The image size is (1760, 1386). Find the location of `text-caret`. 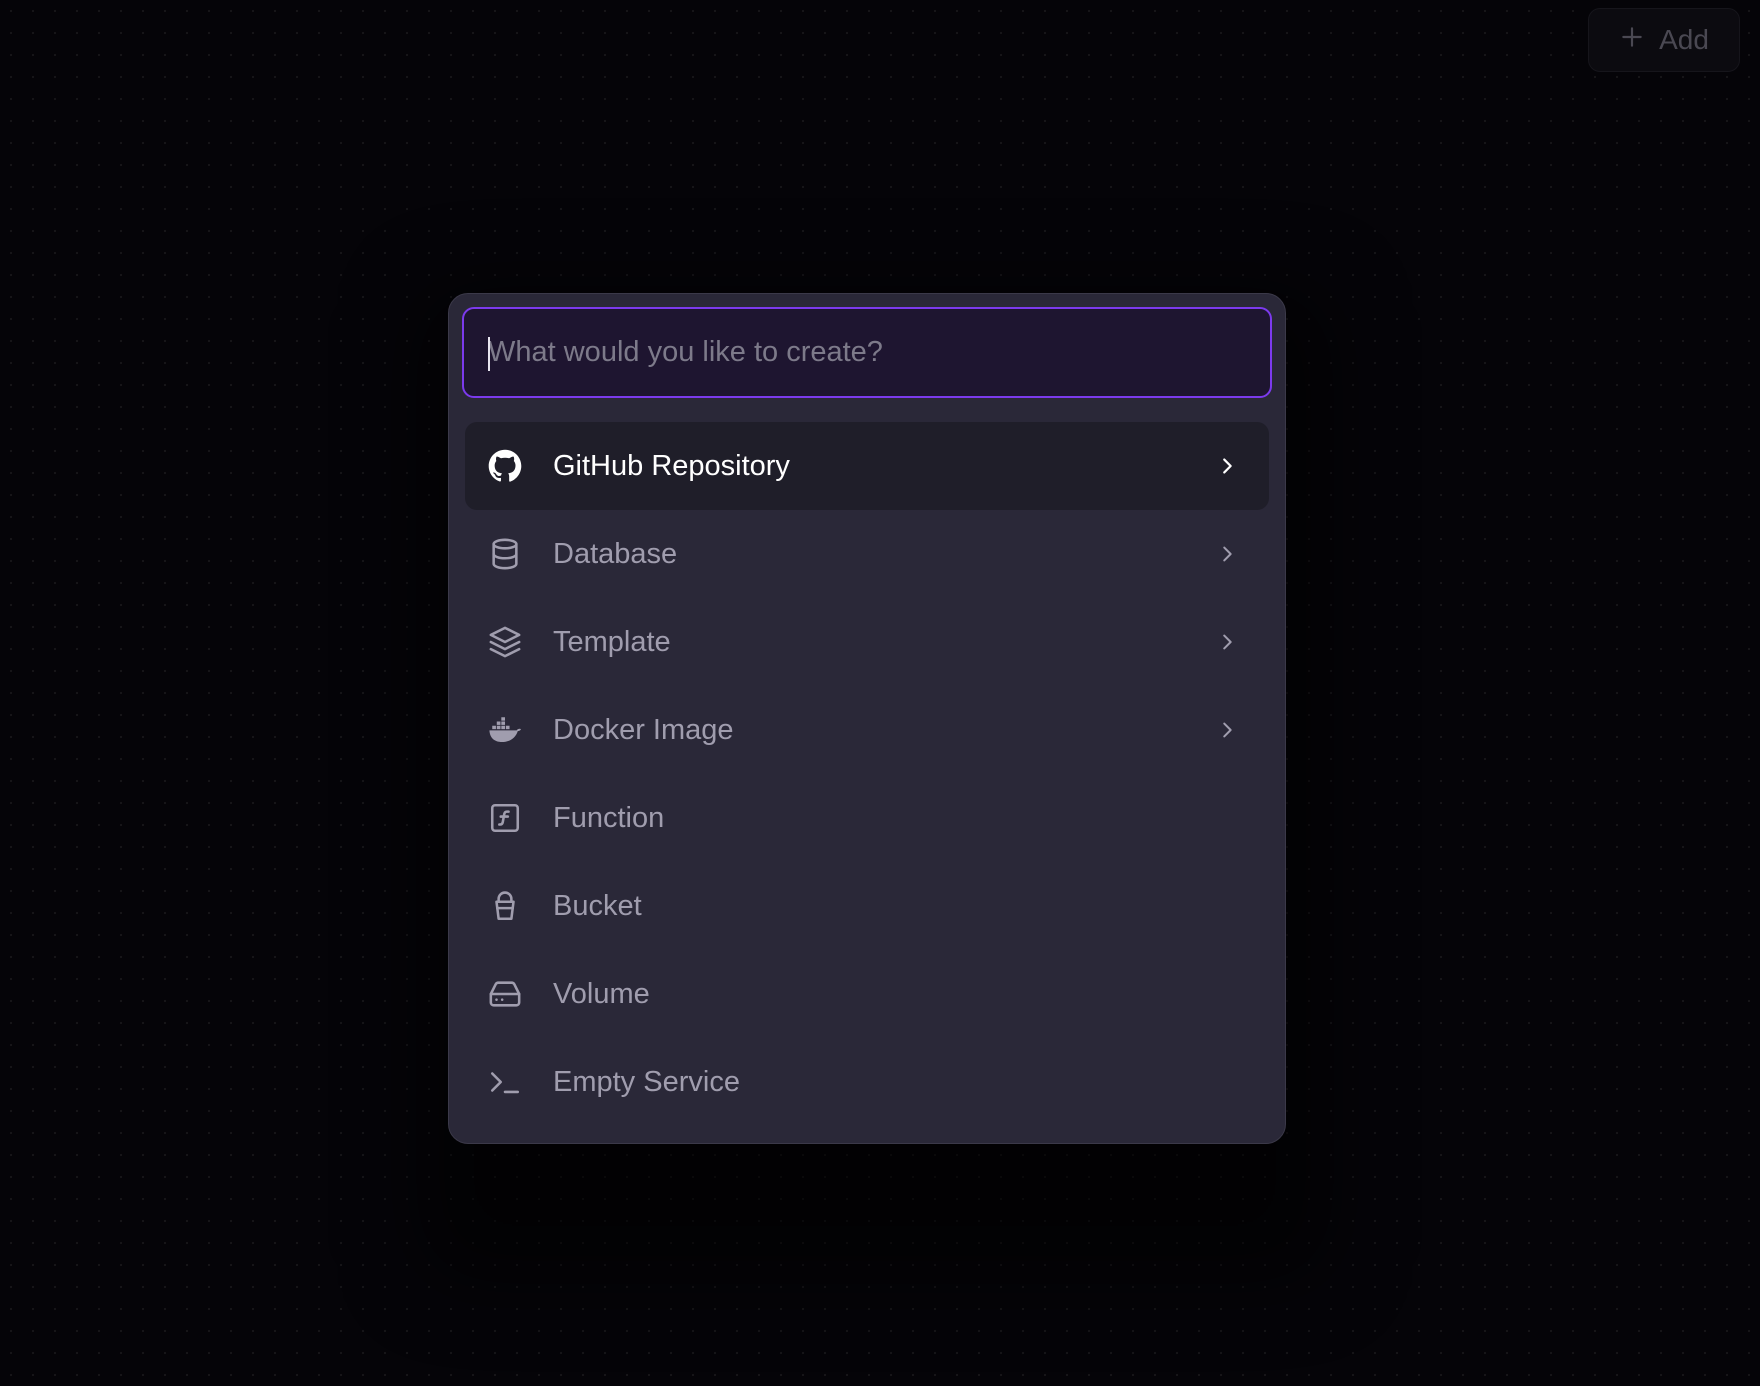

text-caret is located at coordinates (489, 354).